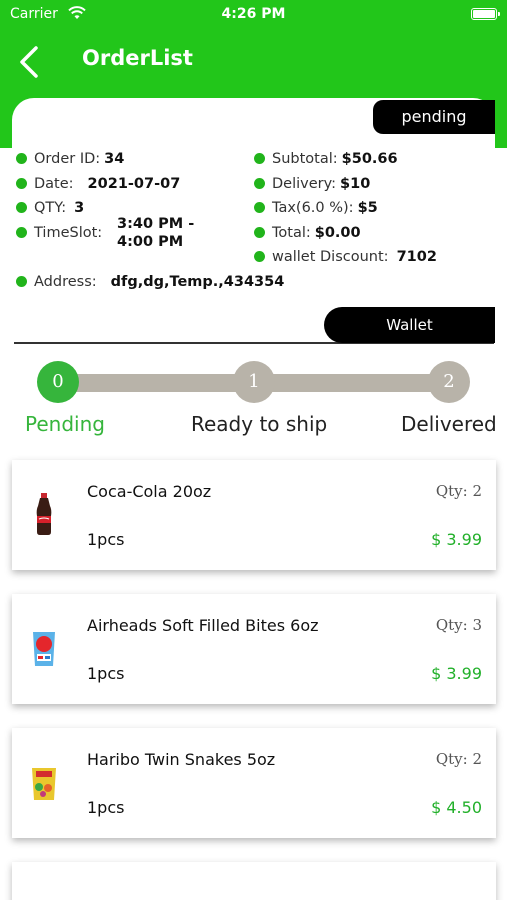 The image size is (507, 900). I want to click on battery-icon, so click(485, 14).